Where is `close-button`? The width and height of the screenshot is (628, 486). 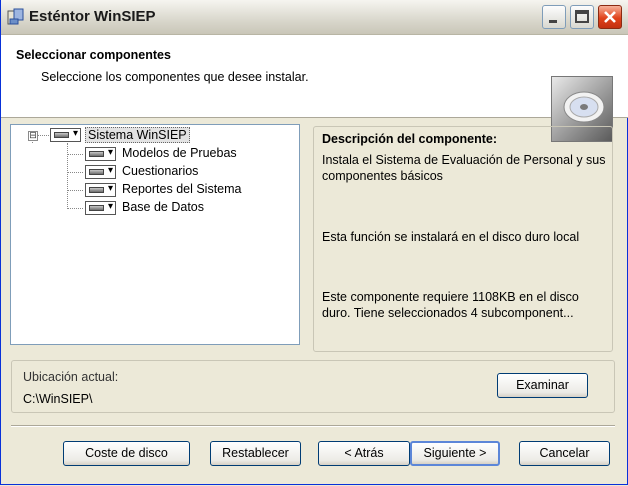
close-button is located at coordinates (610, 17).